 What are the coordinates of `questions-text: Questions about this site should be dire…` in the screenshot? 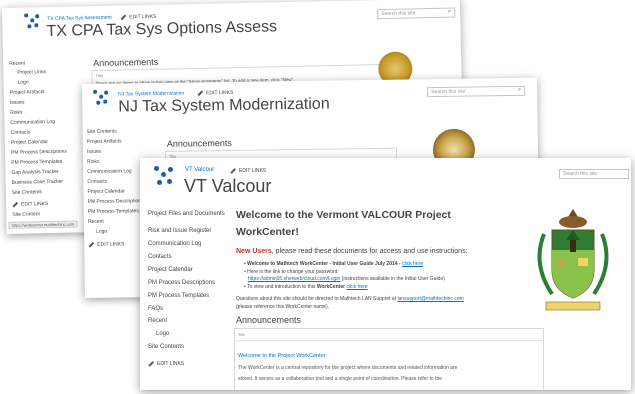 It's located at (350, 299).